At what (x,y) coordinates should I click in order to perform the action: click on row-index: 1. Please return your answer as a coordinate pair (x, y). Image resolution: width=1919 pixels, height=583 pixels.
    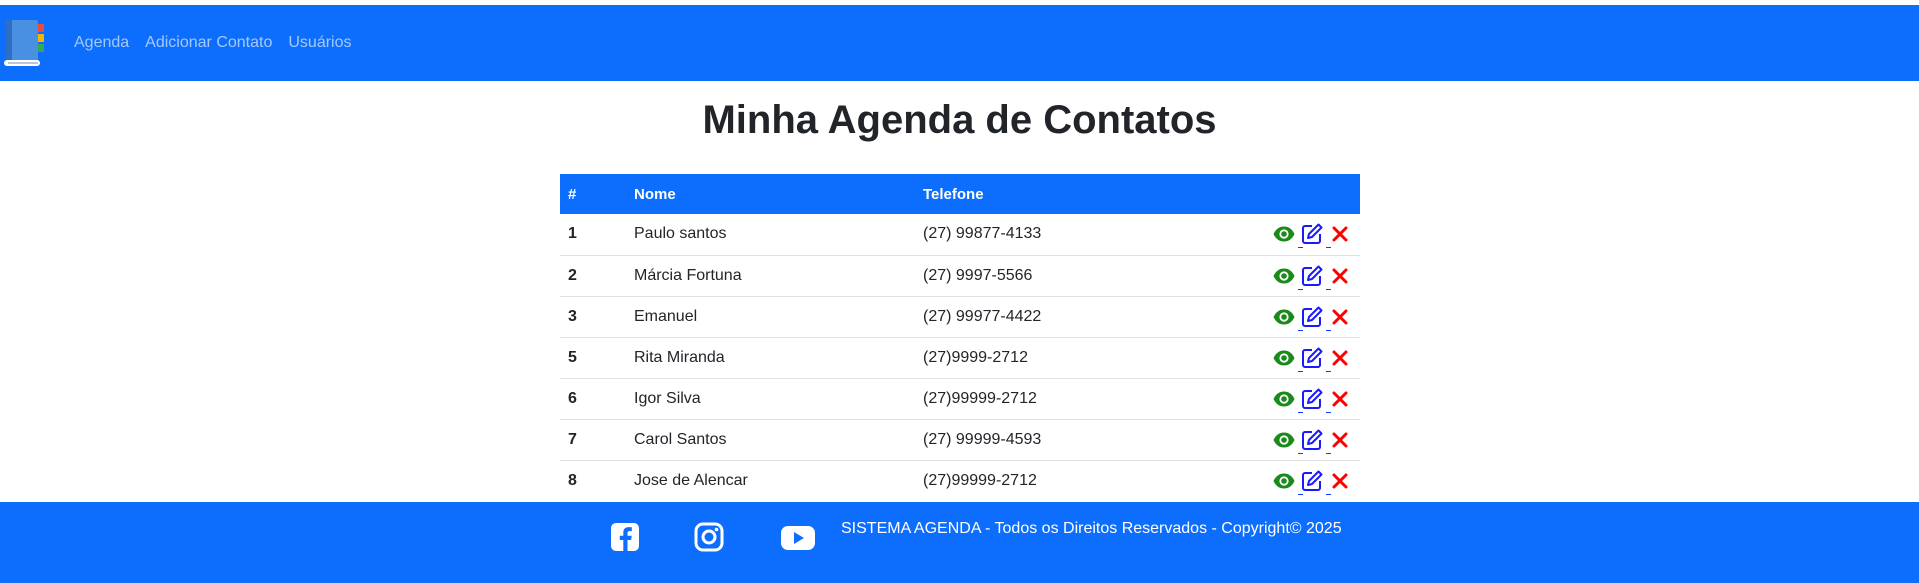
    Looking at the image, I should click on (572, 234).